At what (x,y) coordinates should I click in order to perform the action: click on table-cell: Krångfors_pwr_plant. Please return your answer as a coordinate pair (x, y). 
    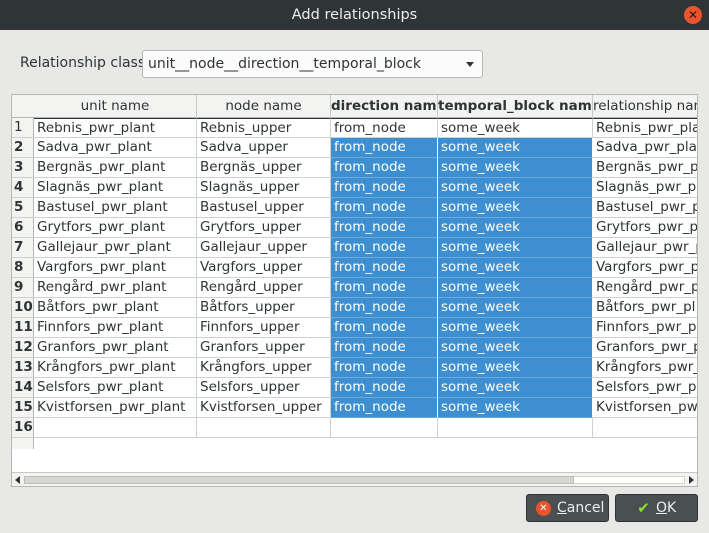
    Looking at the image, I should click on (115, 368).